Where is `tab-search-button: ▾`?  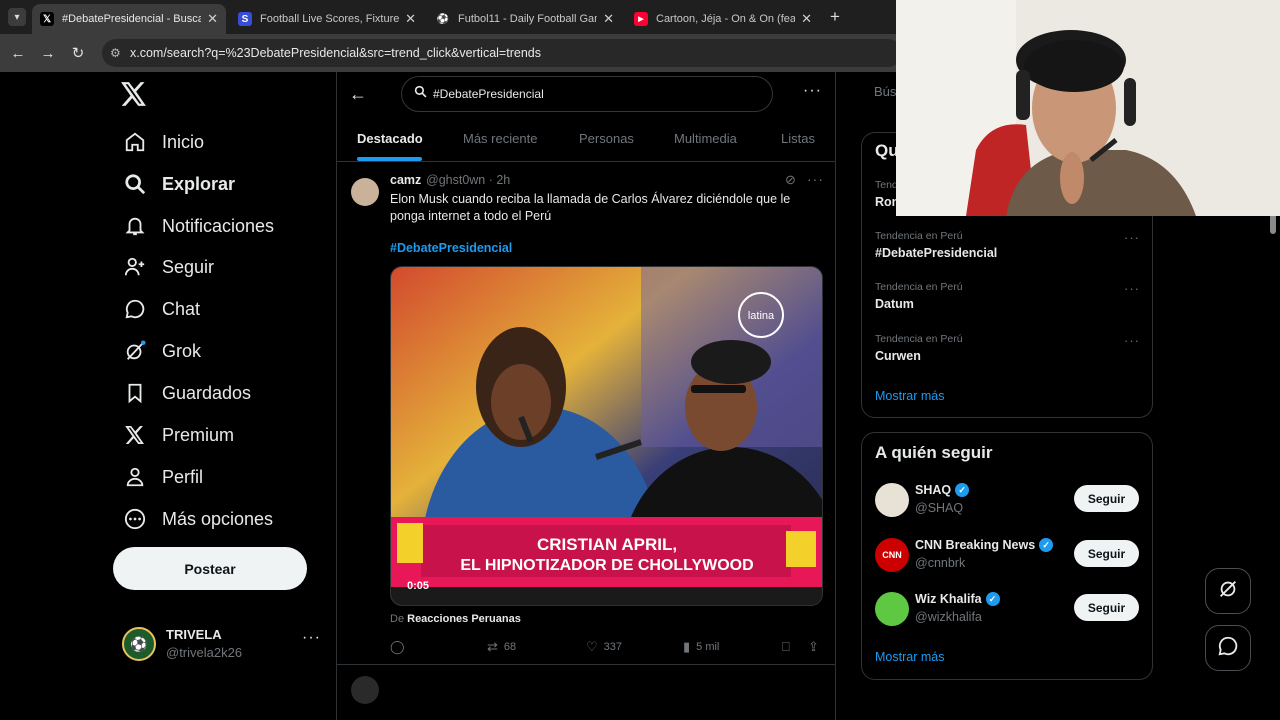
tab-search-button: ▾ is located at coordinates (17, 17).